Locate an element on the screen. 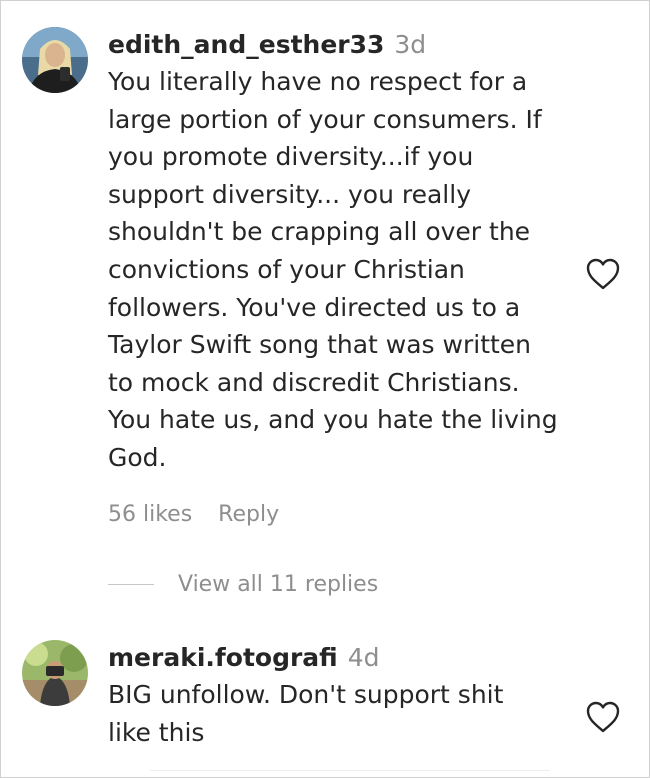 This screenshot has height=778, width=650. comment-text-line: BIG unfollow. Don't support shit is located at coordinates (306, 694).